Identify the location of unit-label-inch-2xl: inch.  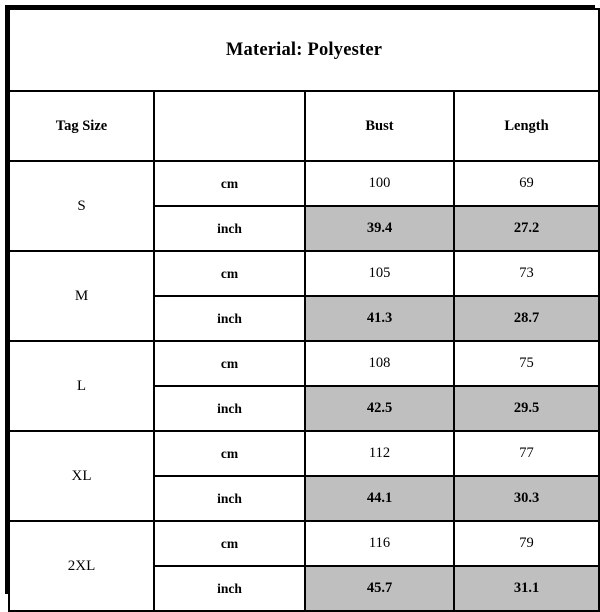
(229, 588).